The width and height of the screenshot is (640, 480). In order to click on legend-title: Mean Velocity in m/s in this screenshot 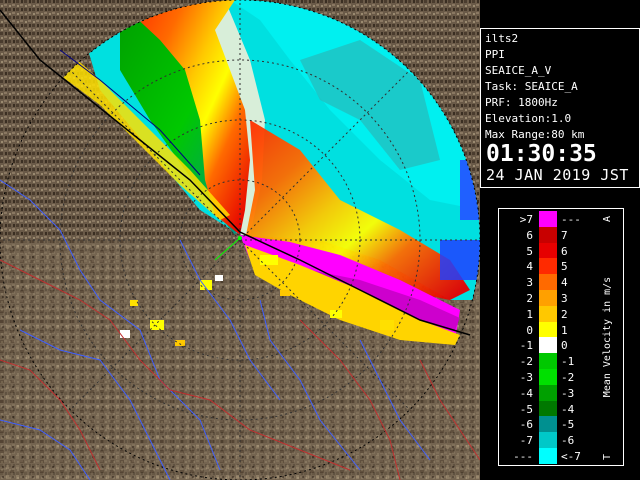, I will do `click(607, 337)`.